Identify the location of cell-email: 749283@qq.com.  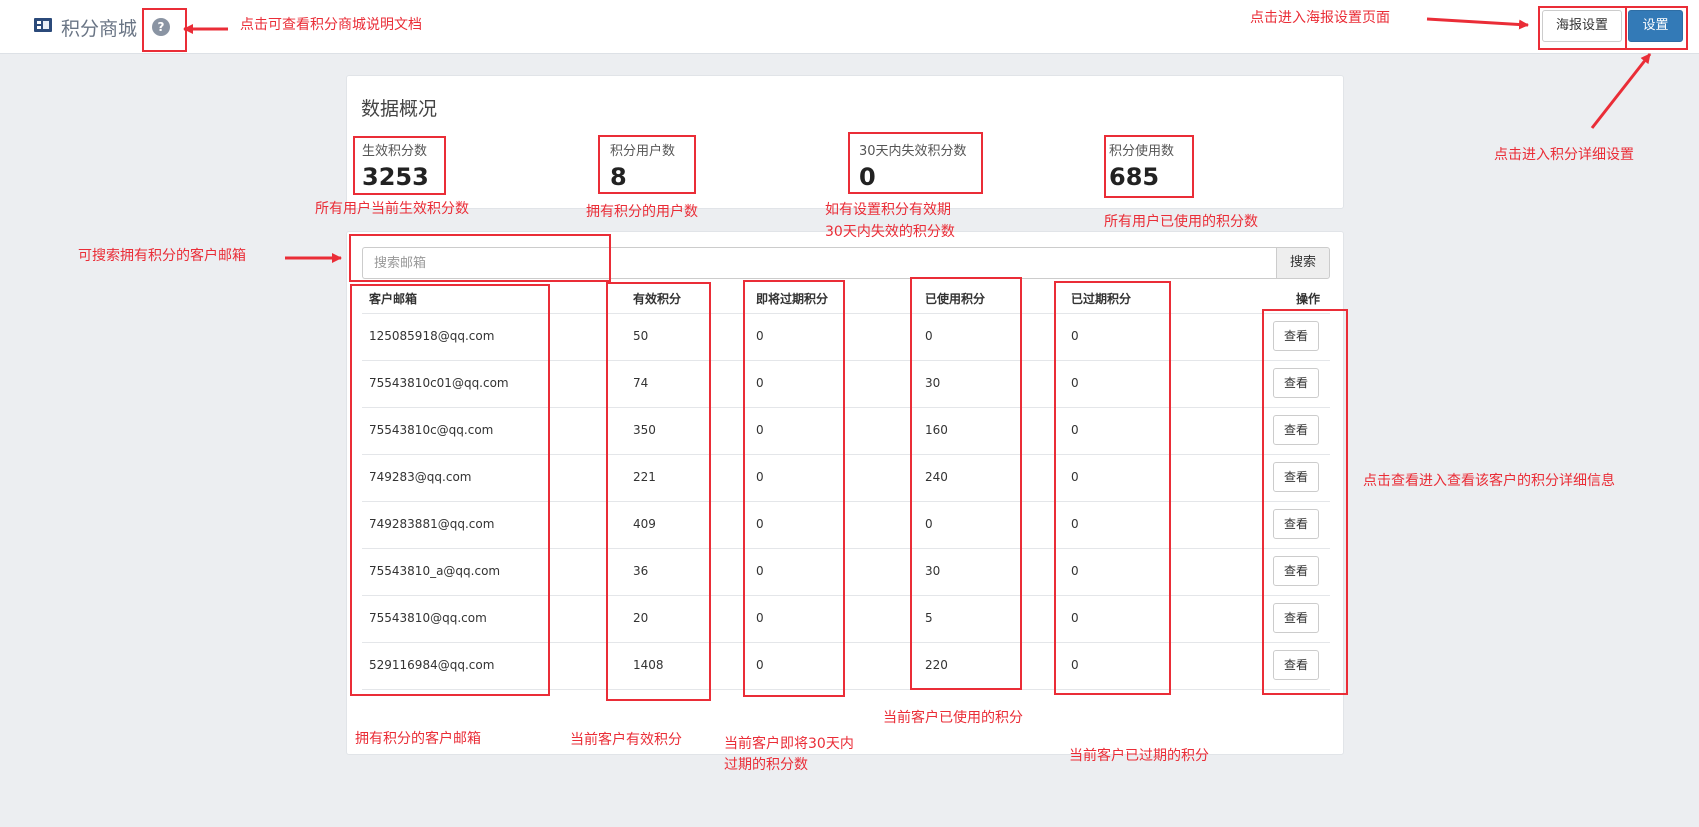
(420, 477).